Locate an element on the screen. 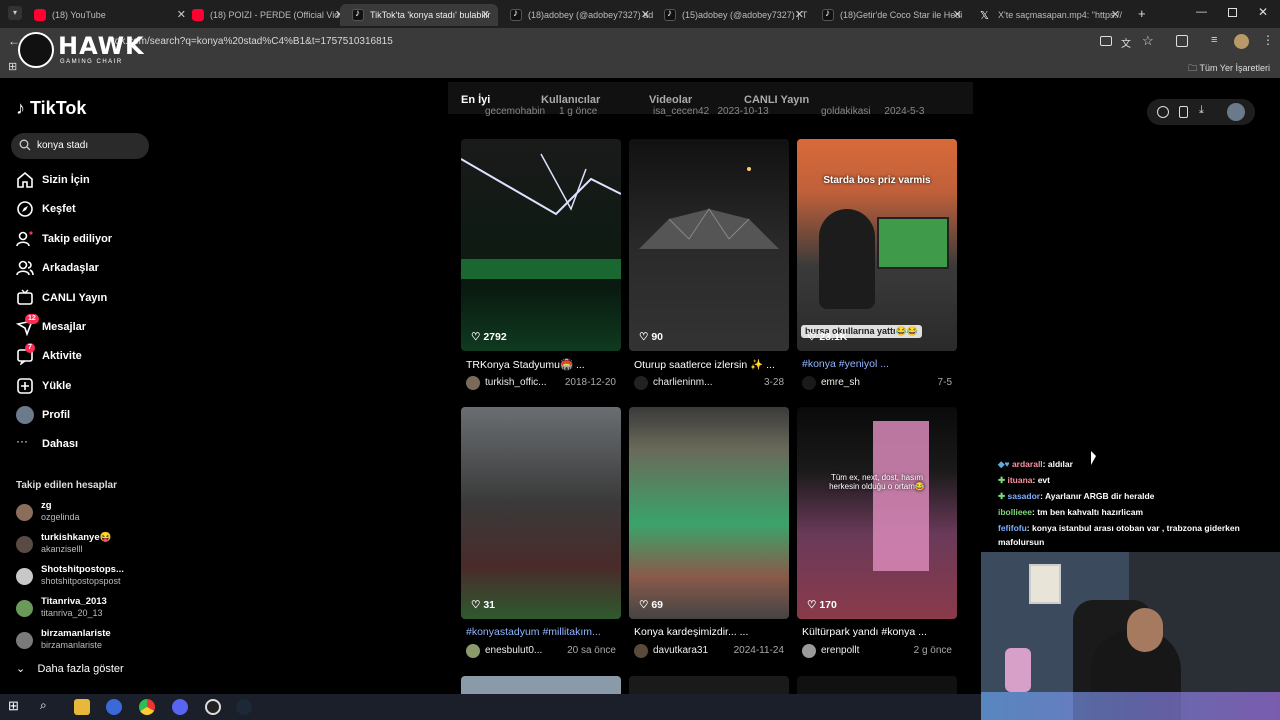 This screenshot has width=1280, height=720. search-input: konya stadı is located at coordinates (80, 146).